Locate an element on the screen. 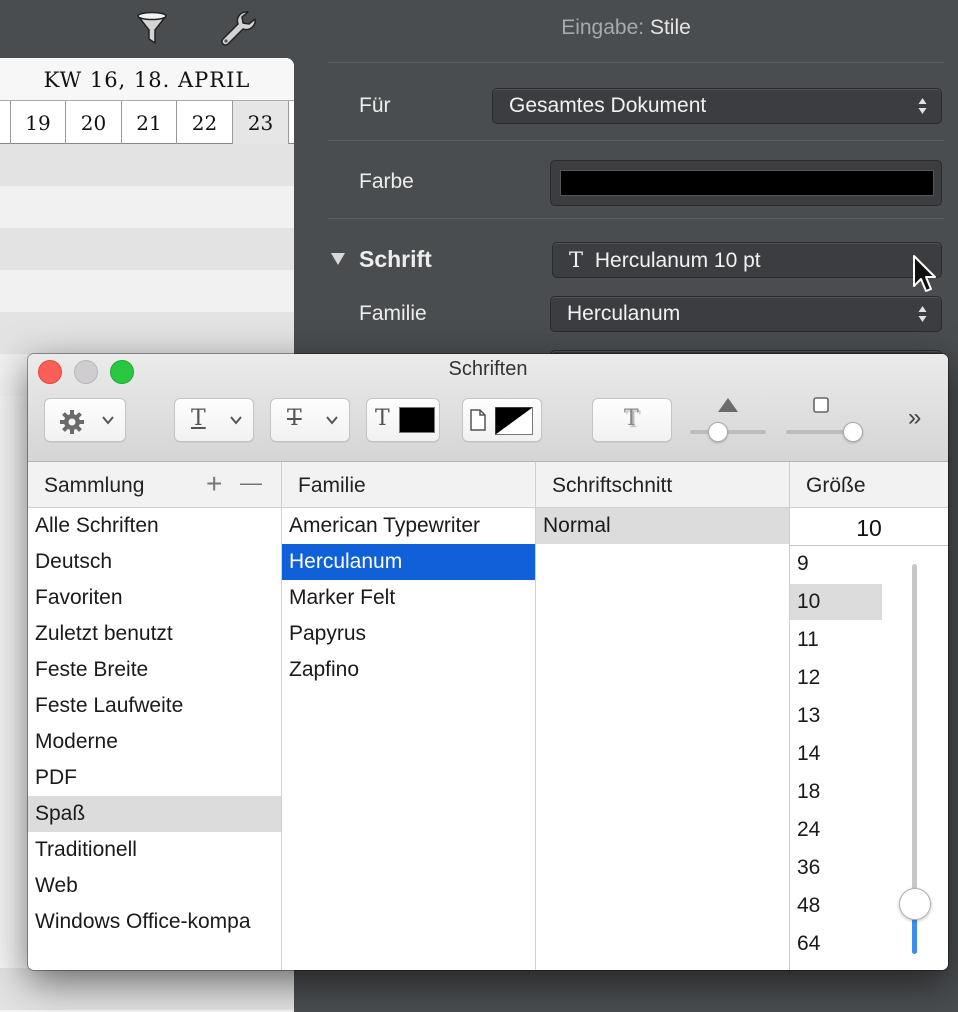 Image resolution: width=958 pixels, height=1012 pixels. list-item: Windows Office-kompa is located at coordinates (154, 922).